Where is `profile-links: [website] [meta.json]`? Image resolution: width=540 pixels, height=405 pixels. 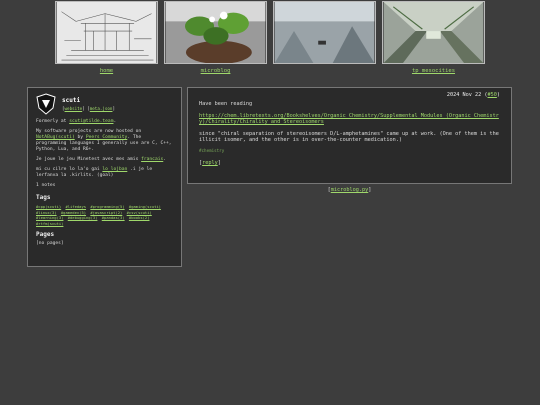
profile-links: [website] [meta.json] is located at coordinates (88, 108).